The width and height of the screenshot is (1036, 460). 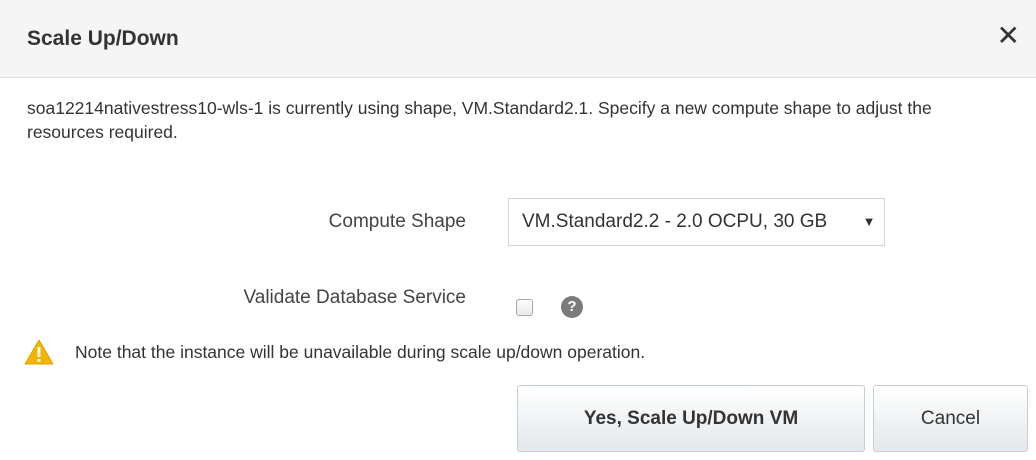 What do you see at coordinates (39, 352) in the screenshot?
I see `warning-icon` at bounding box center [39, 352].